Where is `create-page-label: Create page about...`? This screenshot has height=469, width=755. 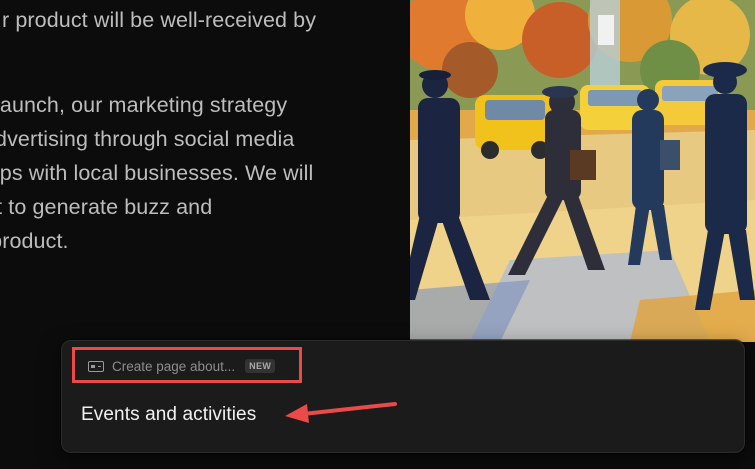
create-page-label: Create page about... is located at coordinates (174, 366).